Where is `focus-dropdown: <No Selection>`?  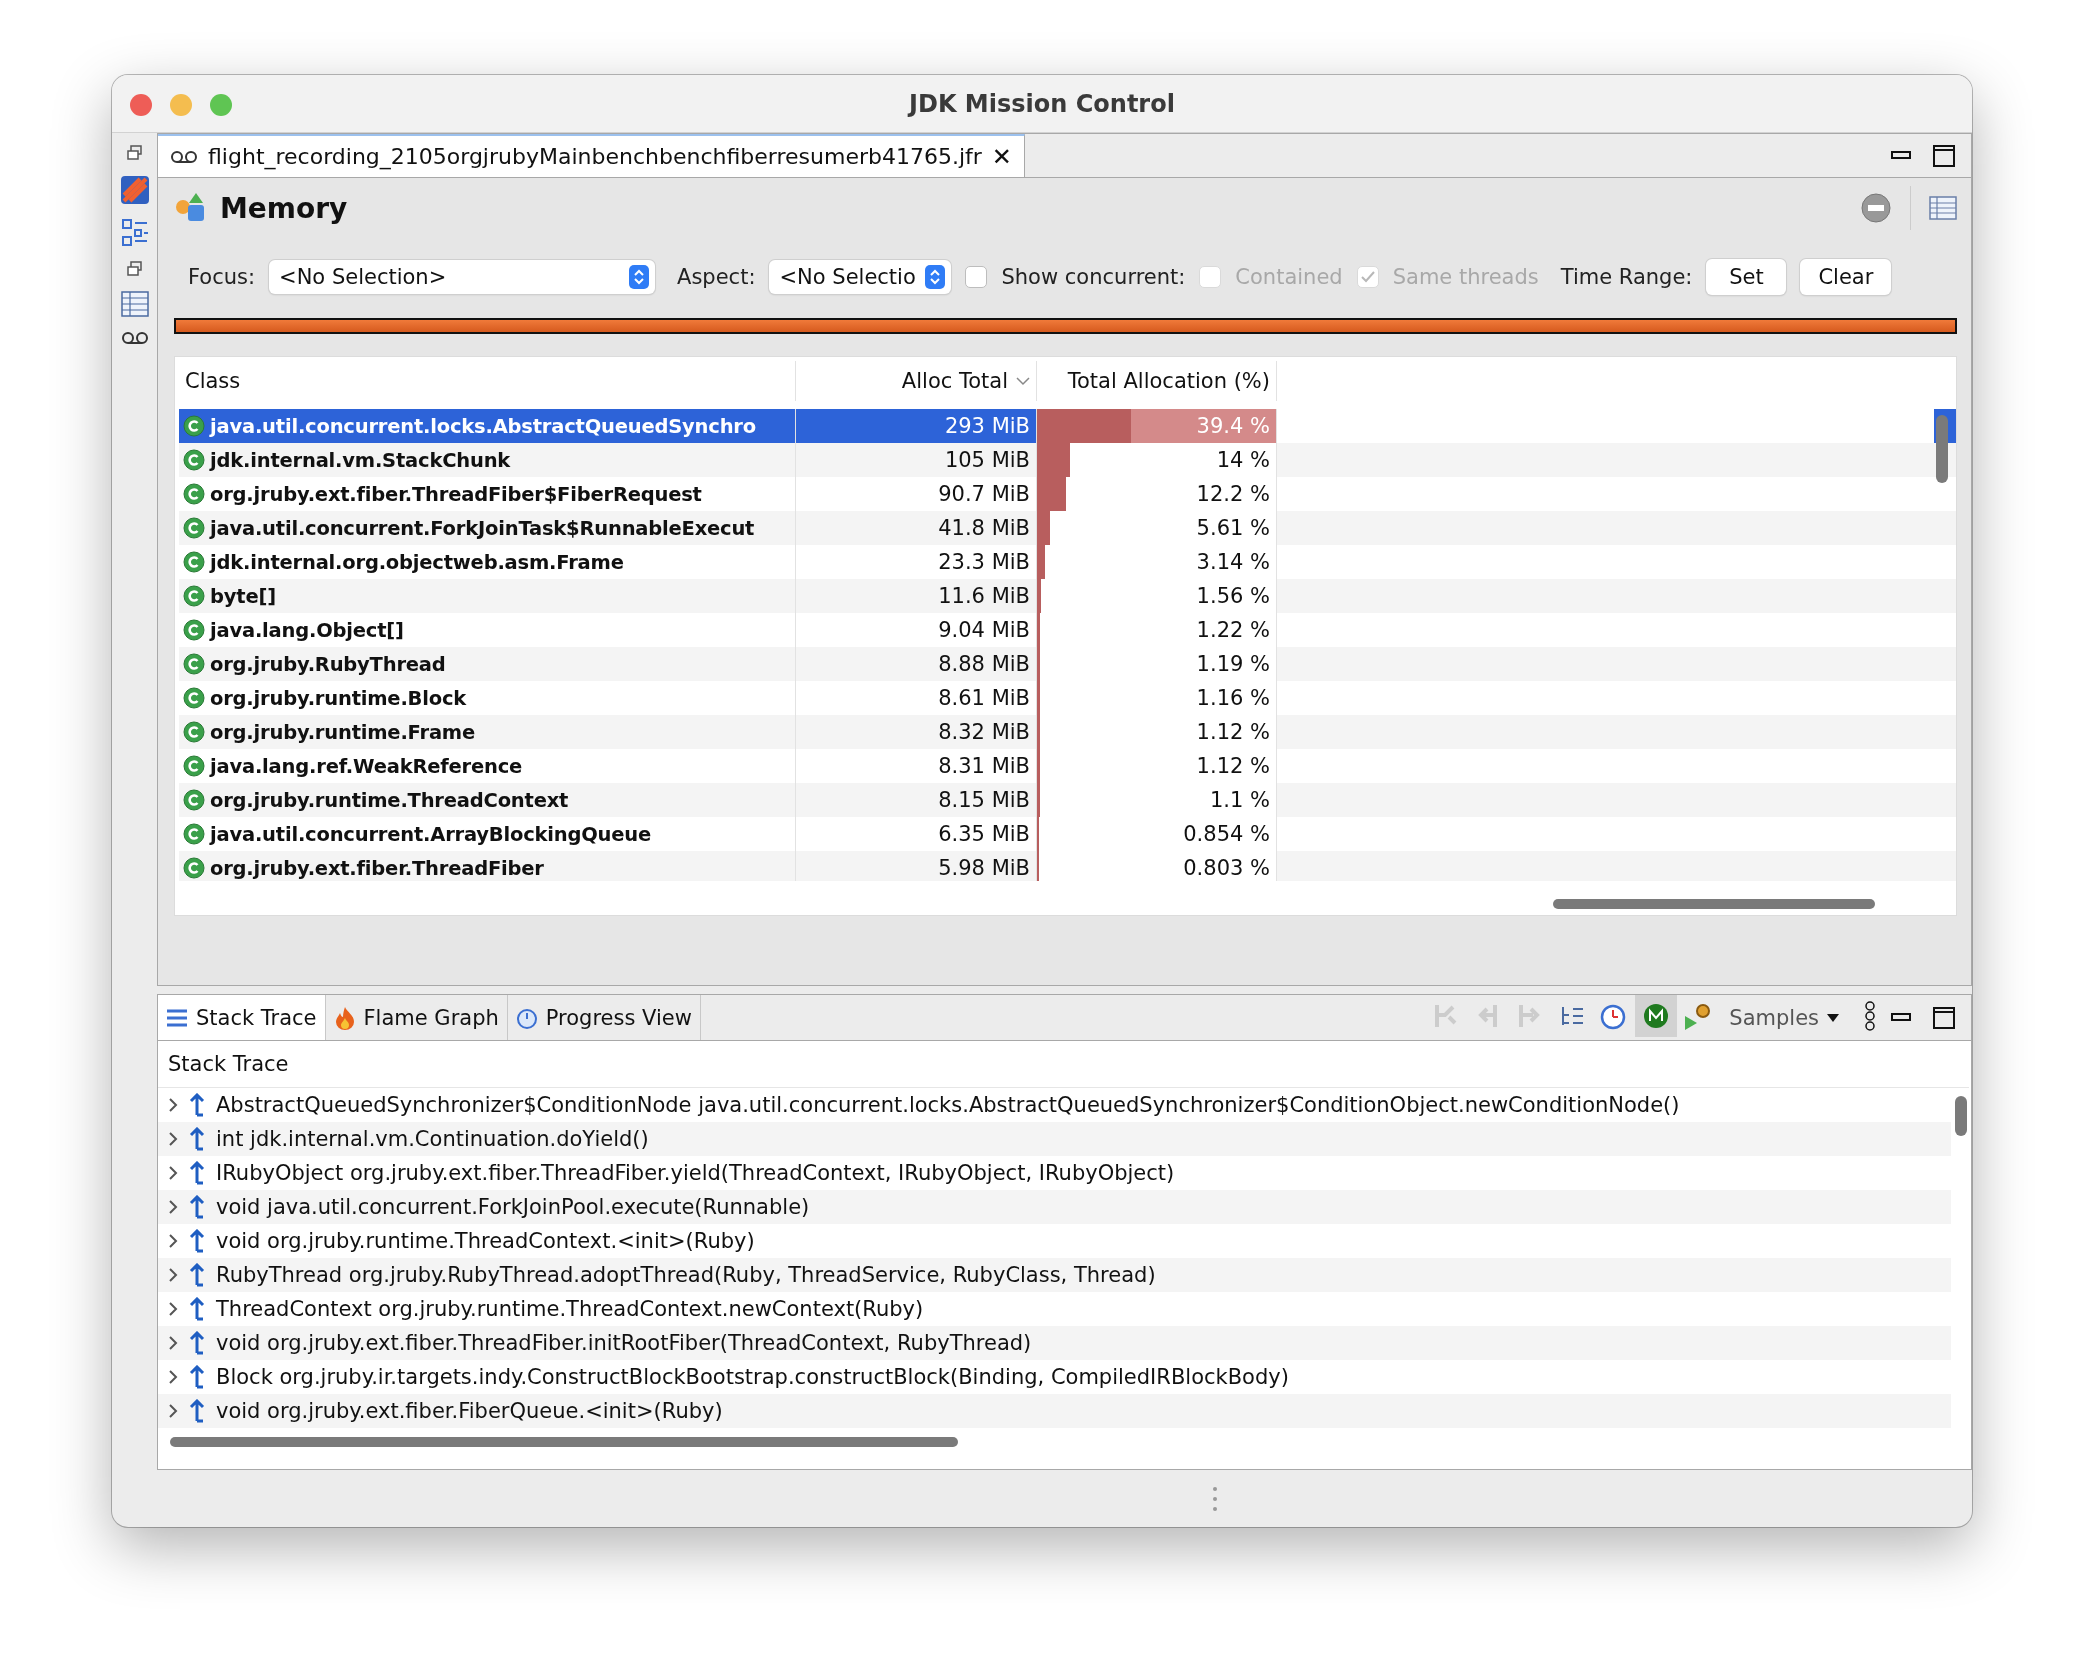 focus-dropdown: <No Selection> is located at coordinates (462, 277).